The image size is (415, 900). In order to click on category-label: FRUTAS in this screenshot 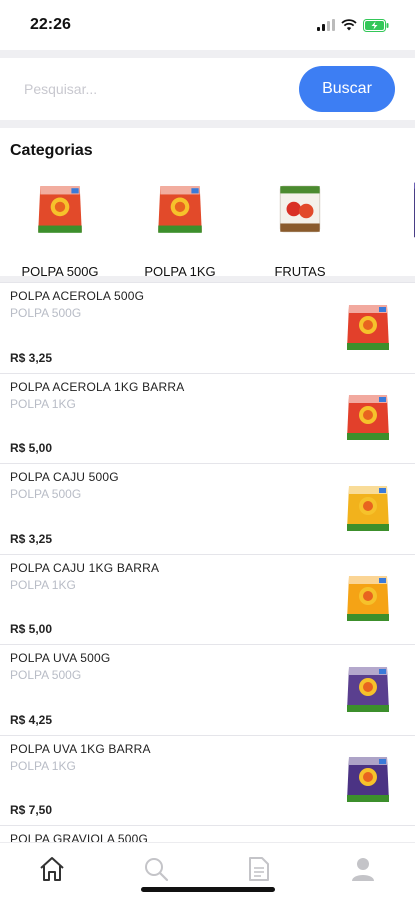, I will do `click(300, 270)`.